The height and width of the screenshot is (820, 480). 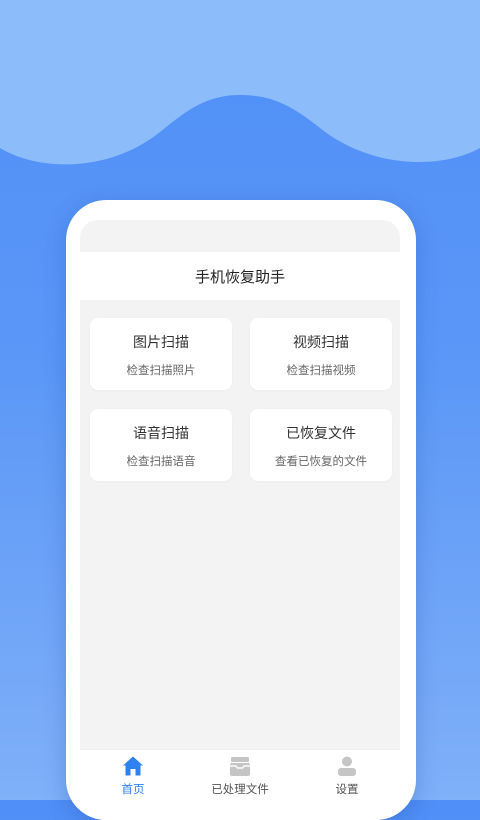 I want to click on tab-processed-files: 已处理文件, so click(x=240, y=775).